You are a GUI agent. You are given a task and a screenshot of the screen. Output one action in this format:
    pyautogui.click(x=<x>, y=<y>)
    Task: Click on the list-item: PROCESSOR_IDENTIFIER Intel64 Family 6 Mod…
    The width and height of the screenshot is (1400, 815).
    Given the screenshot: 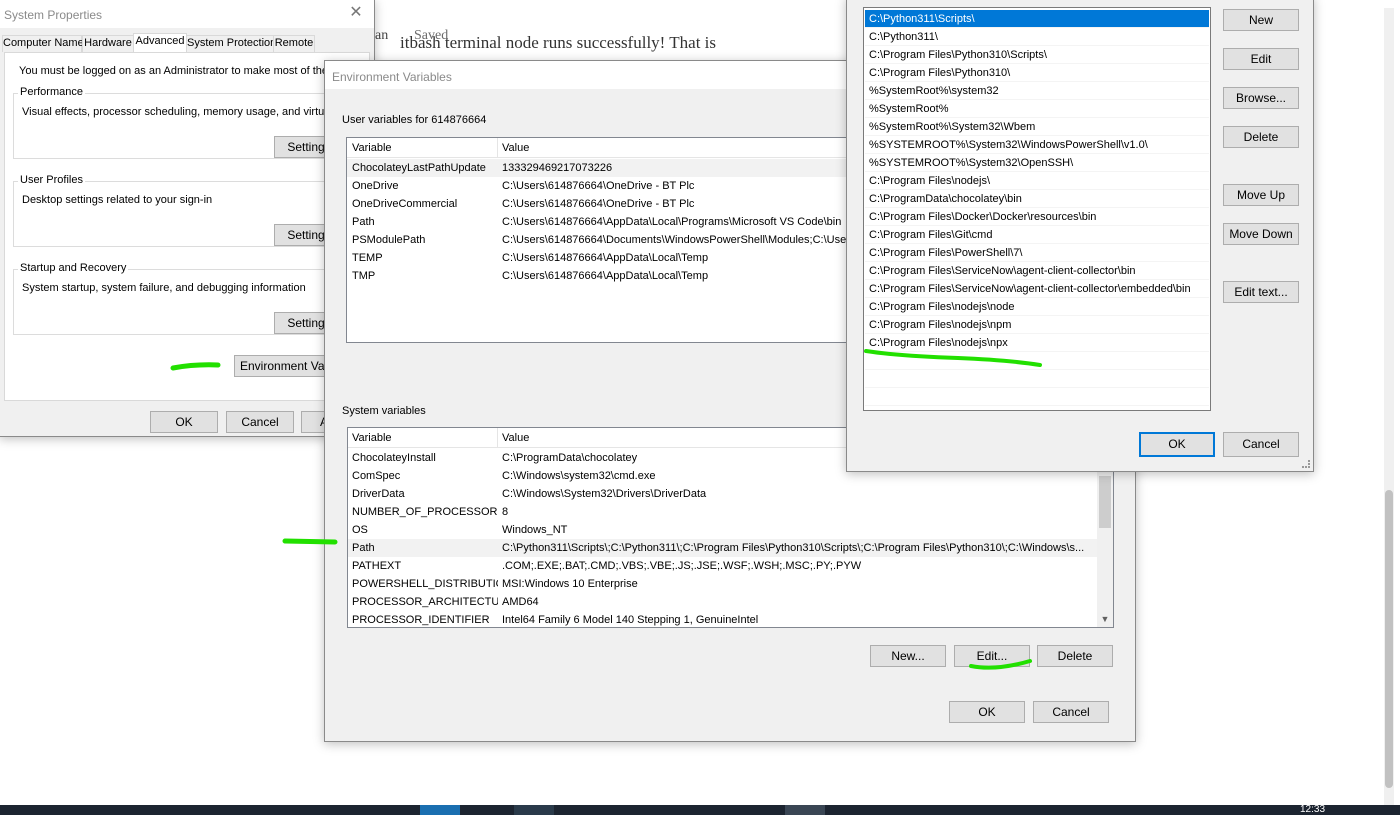 What is the action you would take?
    pyautogui.click(x=730, y=619)
    